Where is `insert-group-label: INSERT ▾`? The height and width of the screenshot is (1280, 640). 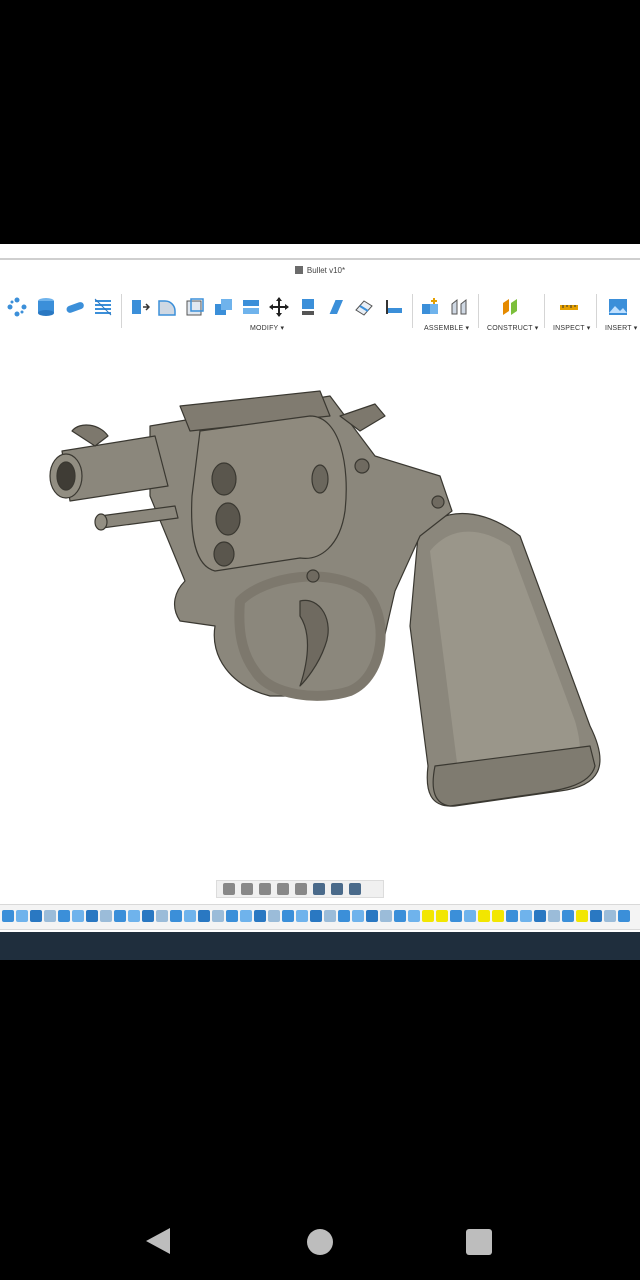 insert-group-label: INSERT ▾ is located at coordinates (621, 328).